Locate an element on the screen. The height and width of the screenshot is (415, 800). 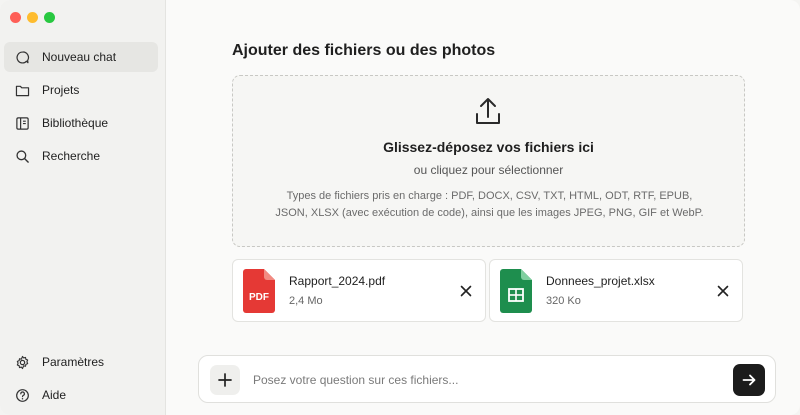
sidebar-item-search: Recherche is located at coordinates (81, 156).